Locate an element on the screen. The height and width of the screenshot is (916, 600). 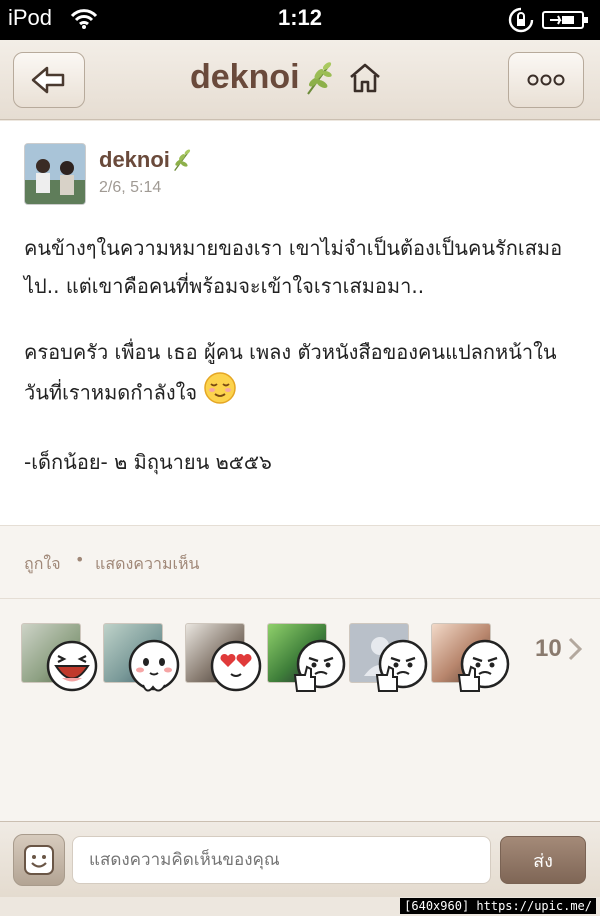
back-arrow-icon is located at coordinates (48, 80).